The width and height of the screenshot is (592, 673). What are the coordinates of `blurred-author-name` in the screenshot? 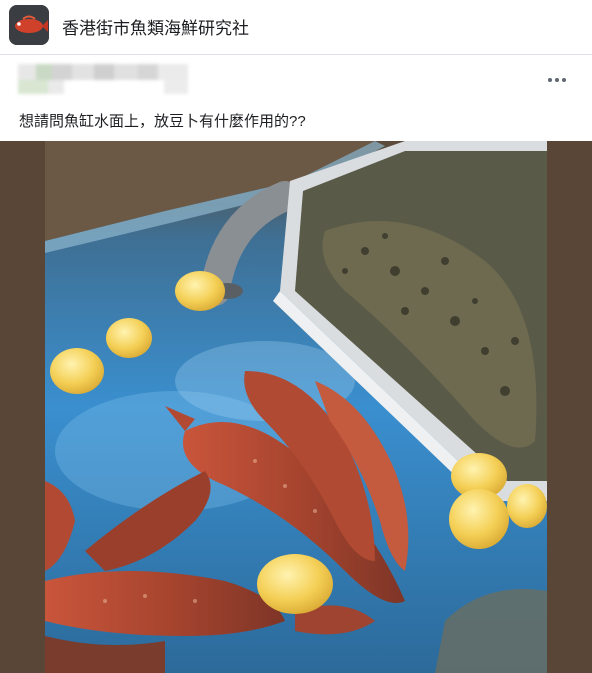 It's located at (104, 79).